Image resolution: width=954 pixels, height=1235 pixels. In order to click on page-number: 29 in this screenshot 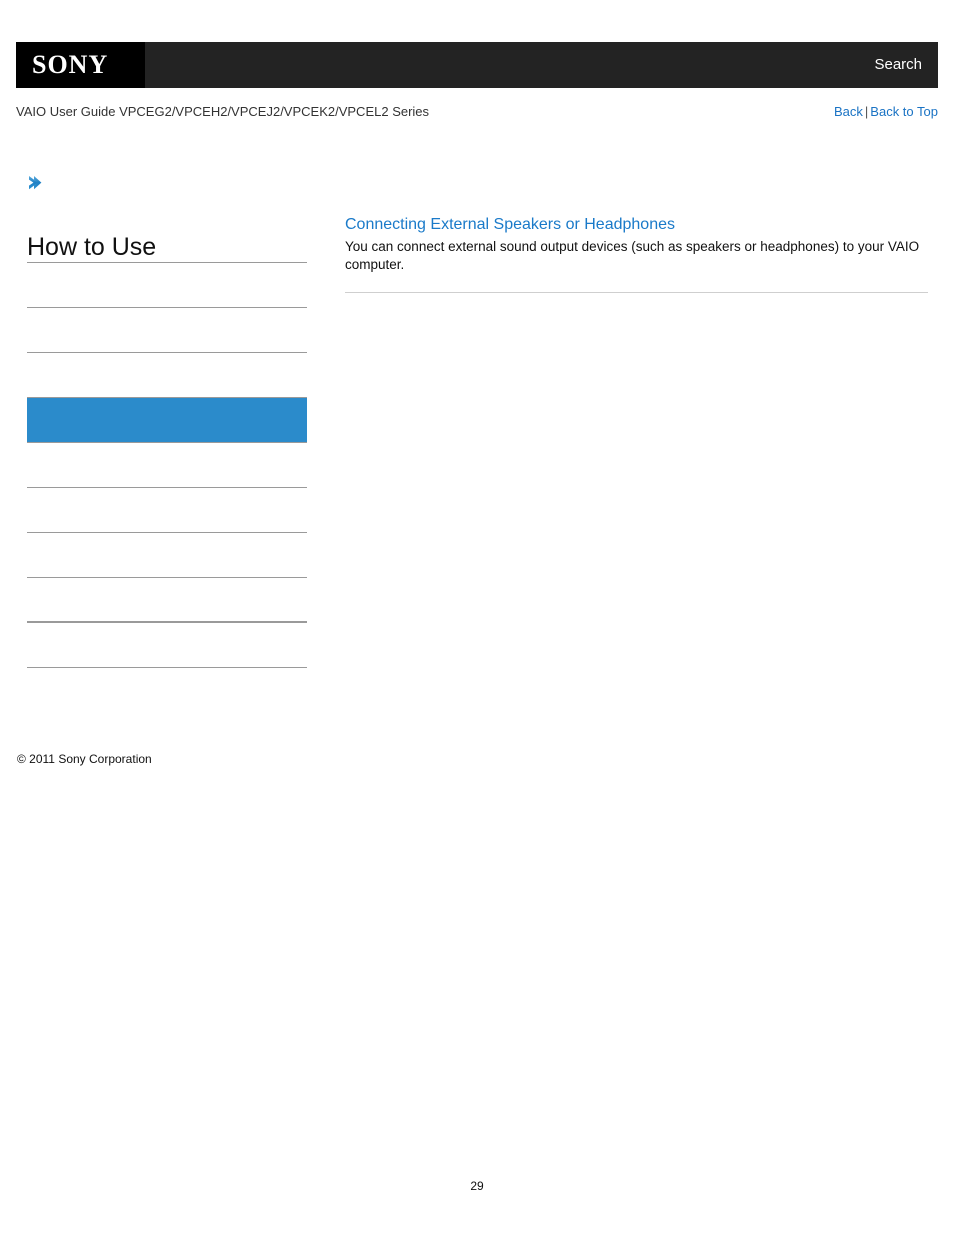, I will do `click(477, 1186)`.